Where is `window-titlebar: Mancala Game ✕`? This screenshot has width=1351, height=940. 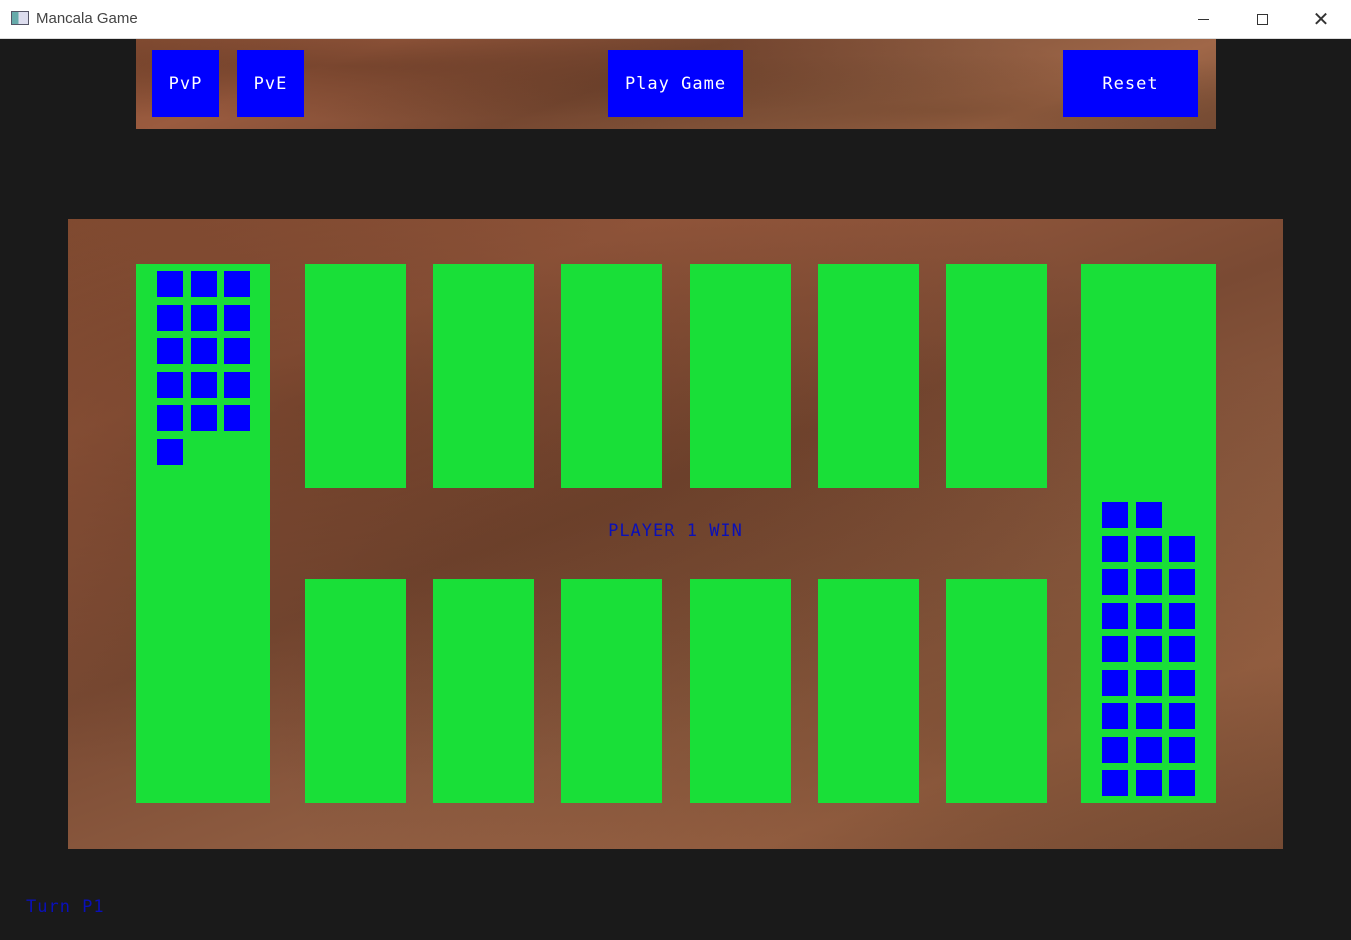 window-titlebar: Mancala Game ✕ is located at coordinates (675, 19).